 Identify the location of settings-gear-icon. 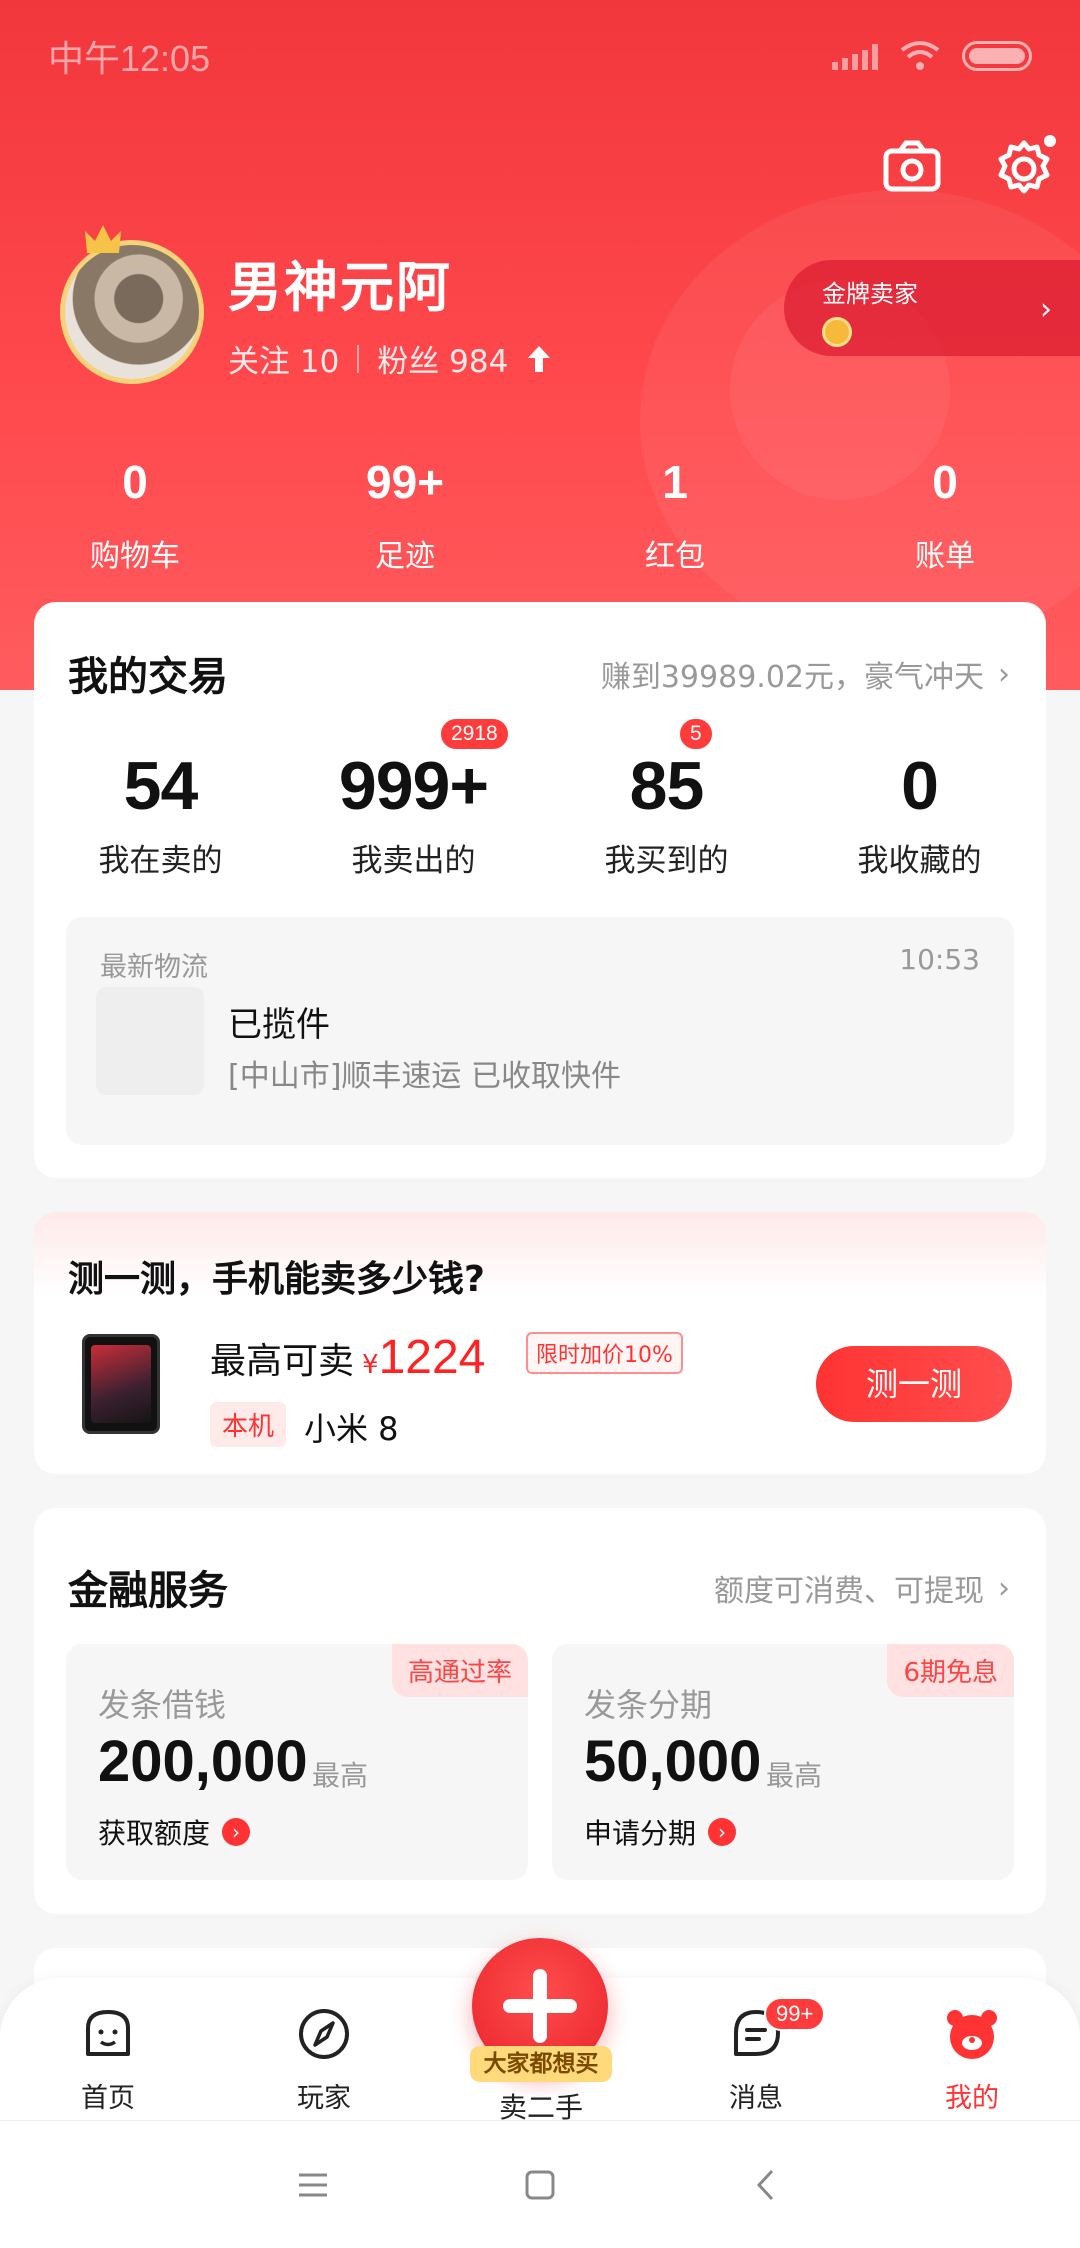
(1024, 167).